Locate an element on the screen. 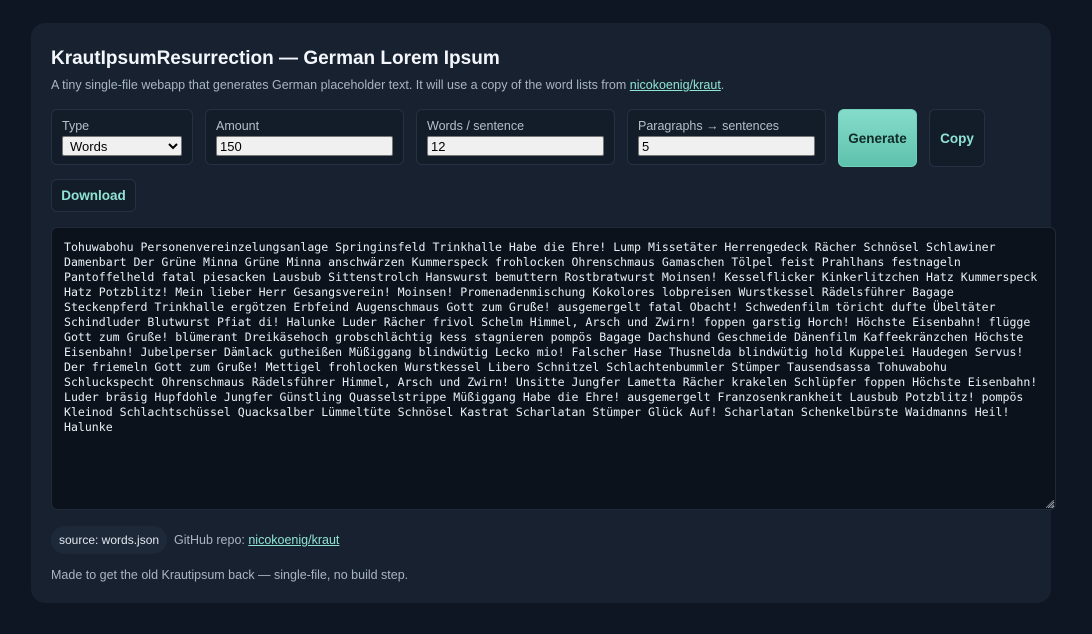 The width and height of the screenshot is (1092, 634). amount-label: Amount is located at coordinates (238, 126).